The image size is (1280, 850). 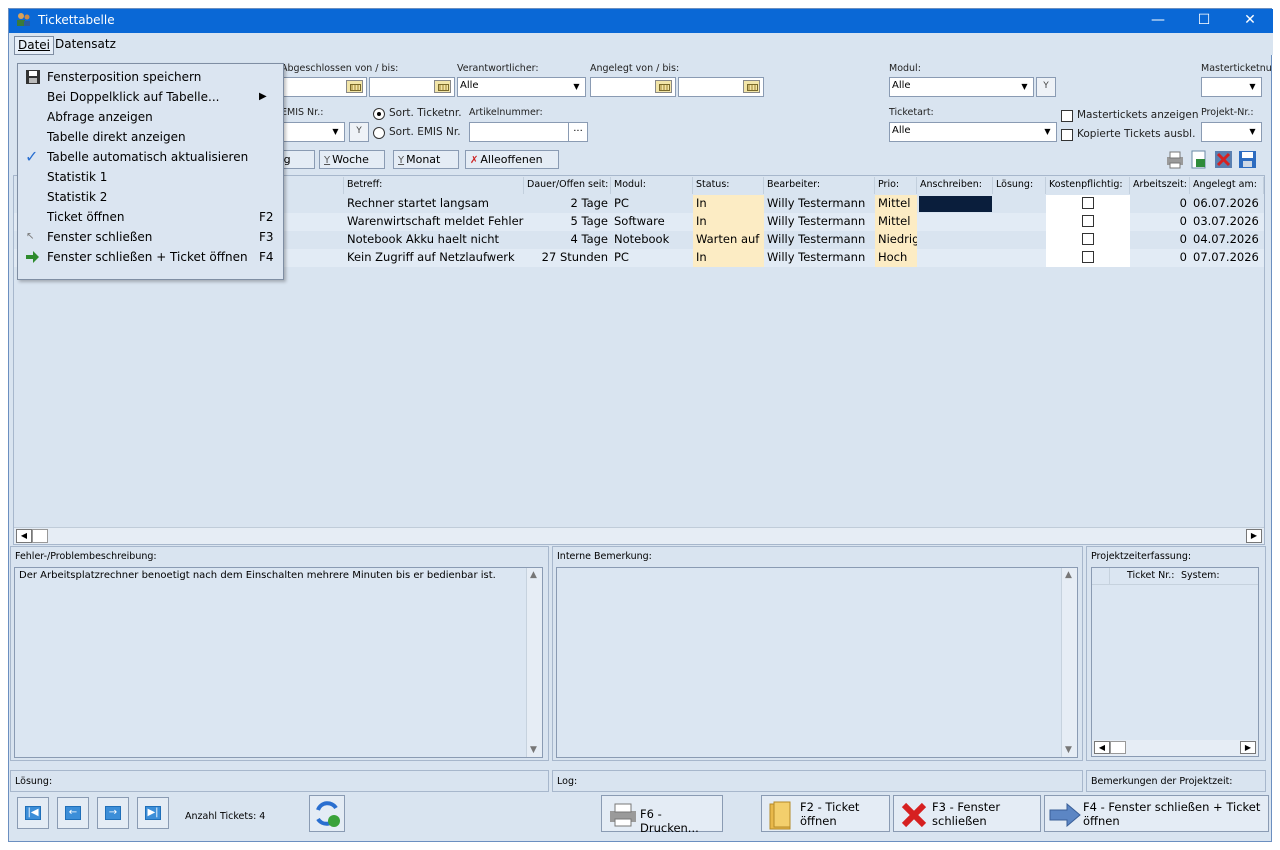 What do you see at coordinates (652, 222) in the screenshot?
I see `table-cell-modul: Software` at bounding box center [652, 222].